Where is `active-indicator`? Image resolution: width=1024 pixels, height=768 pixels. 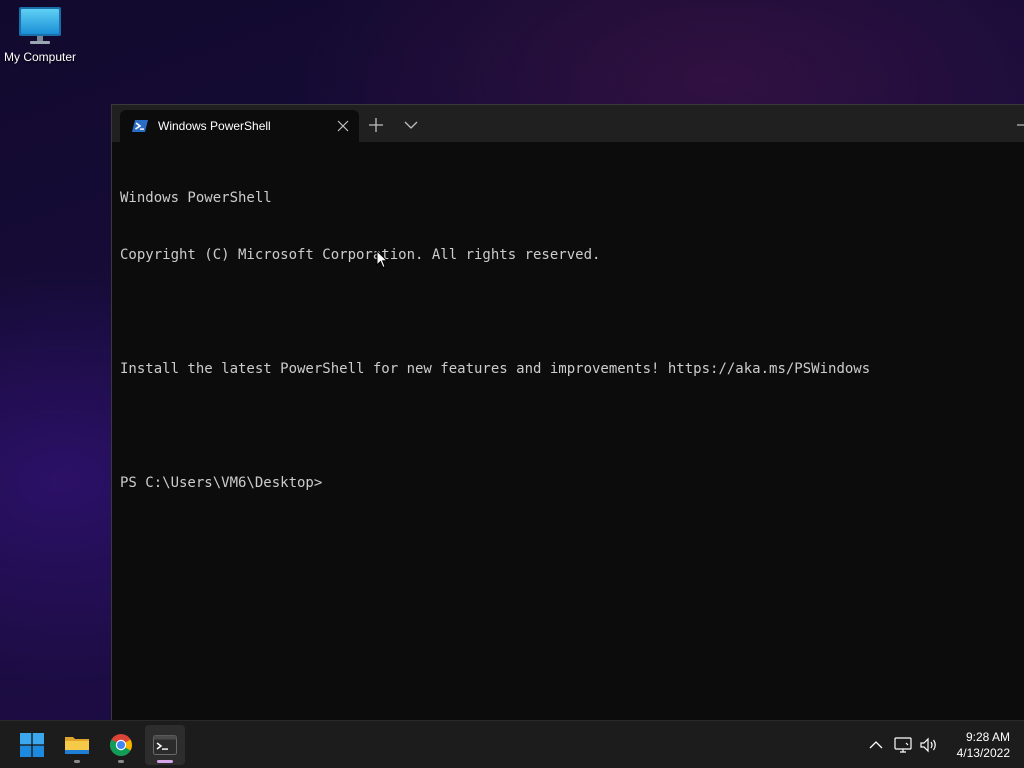
active-indicator is located at coordinates (165, 761).